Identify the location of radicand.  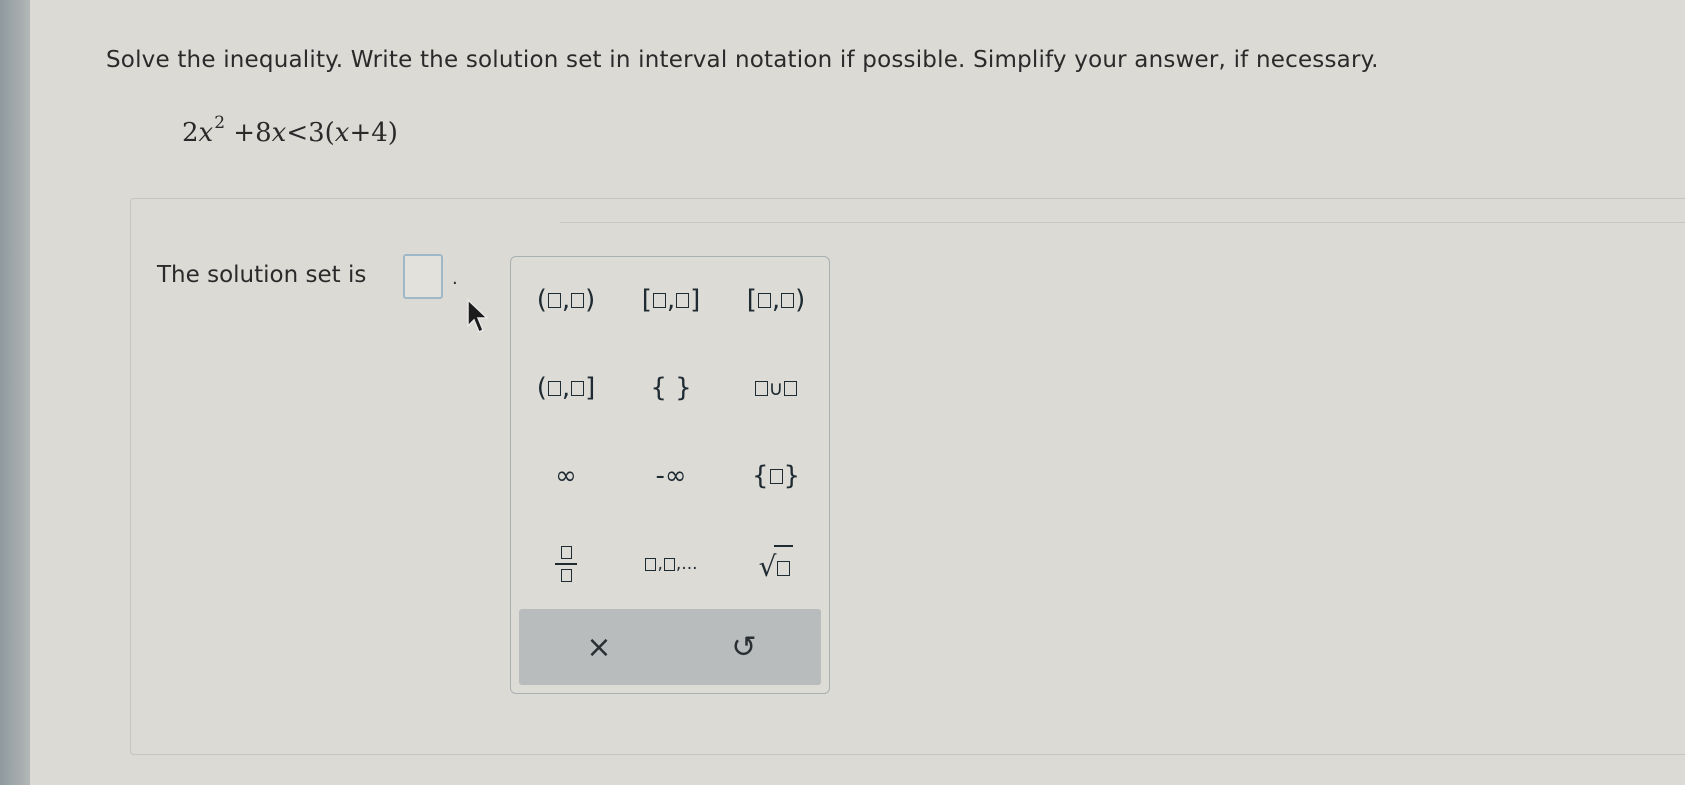
(784, 564).